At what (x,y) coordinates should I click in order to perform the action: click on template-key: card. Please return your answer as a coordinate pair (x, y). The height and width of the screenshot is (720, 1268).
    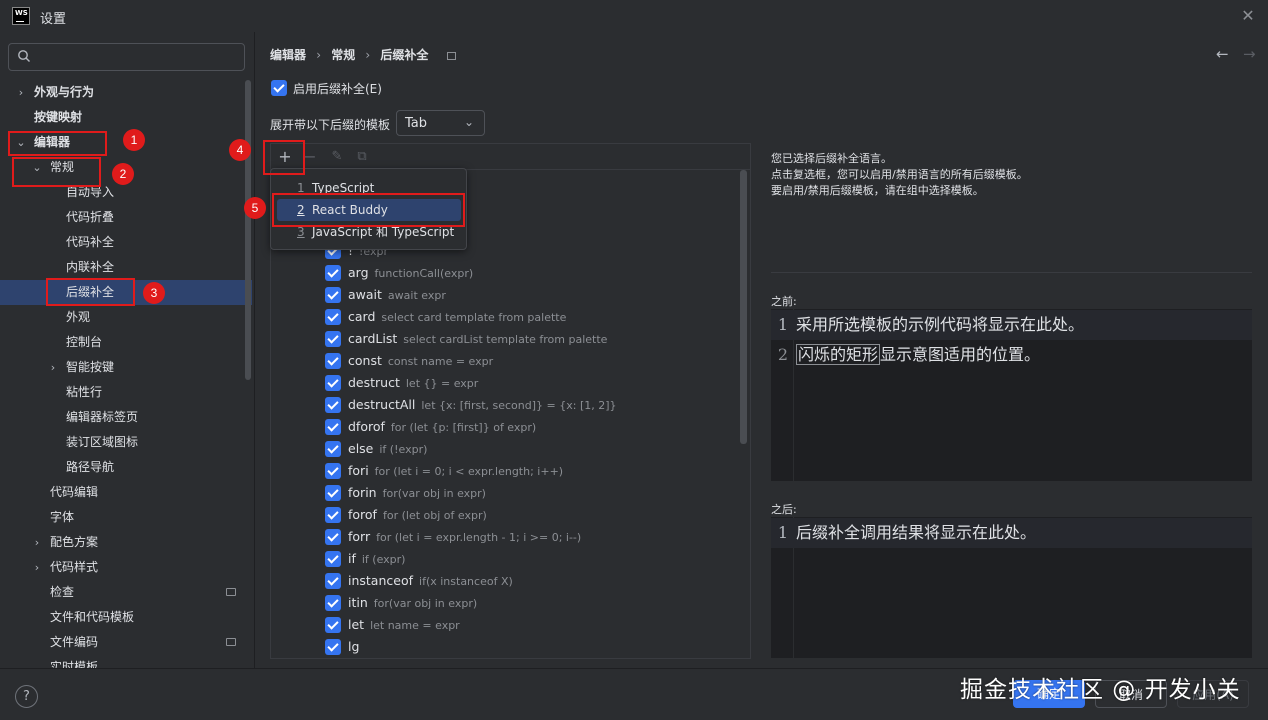
    Looking at the image, I should click on (362, 316).